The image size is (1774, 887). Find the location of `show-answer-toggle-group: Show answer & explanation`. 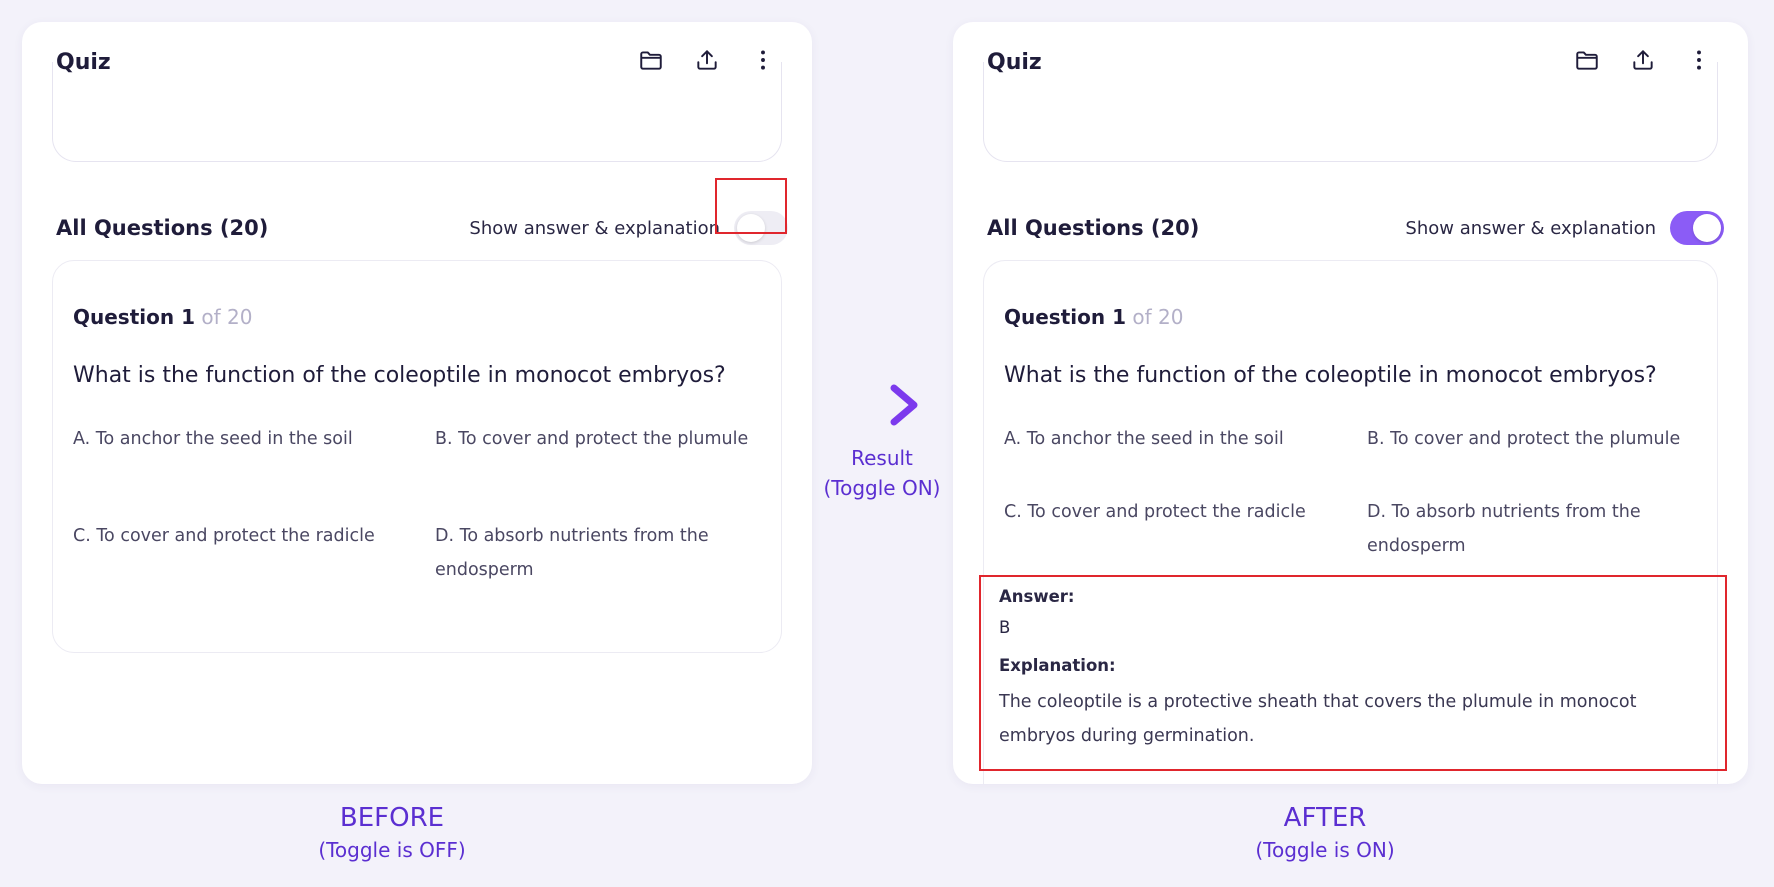

show-answer-toggle-group: Show answer & explanation is located at coordinates (1564, 228).